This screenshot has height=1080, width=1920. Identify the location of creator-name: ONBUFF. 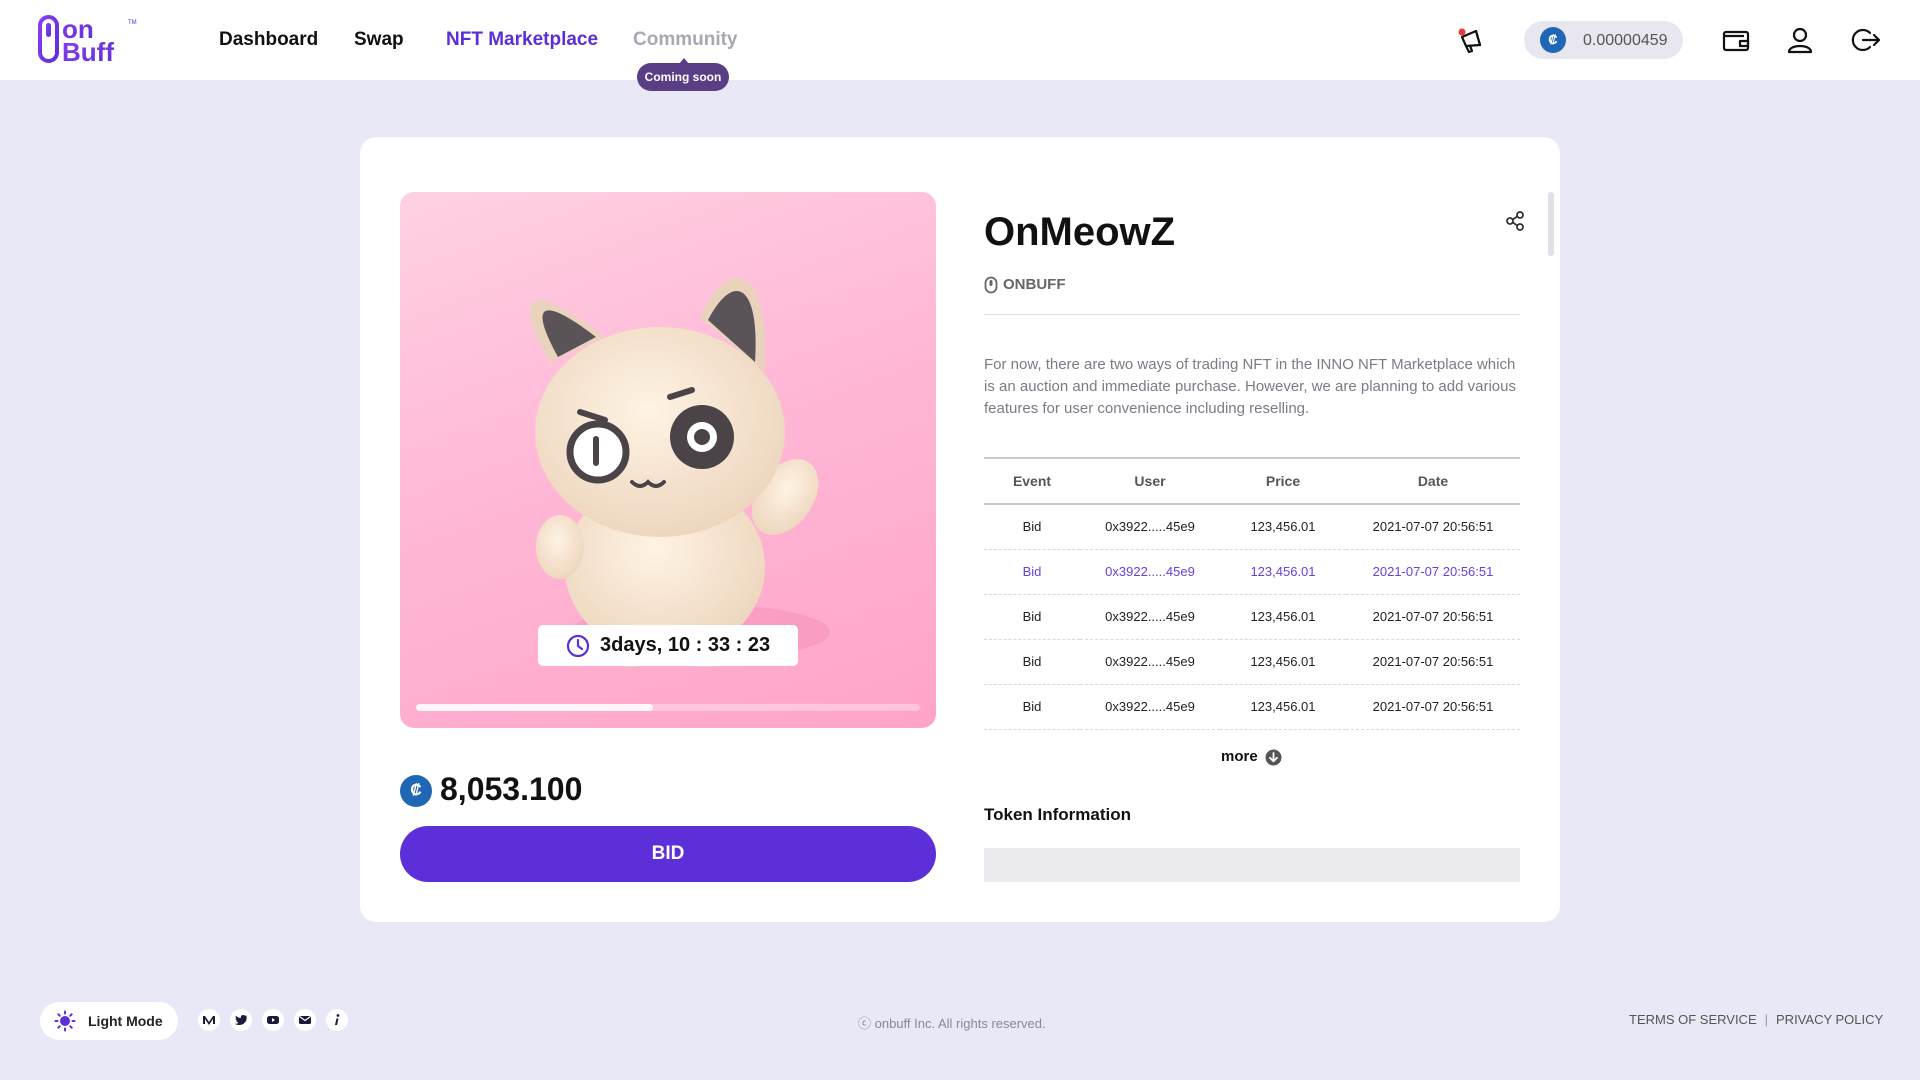
(1034, 284).